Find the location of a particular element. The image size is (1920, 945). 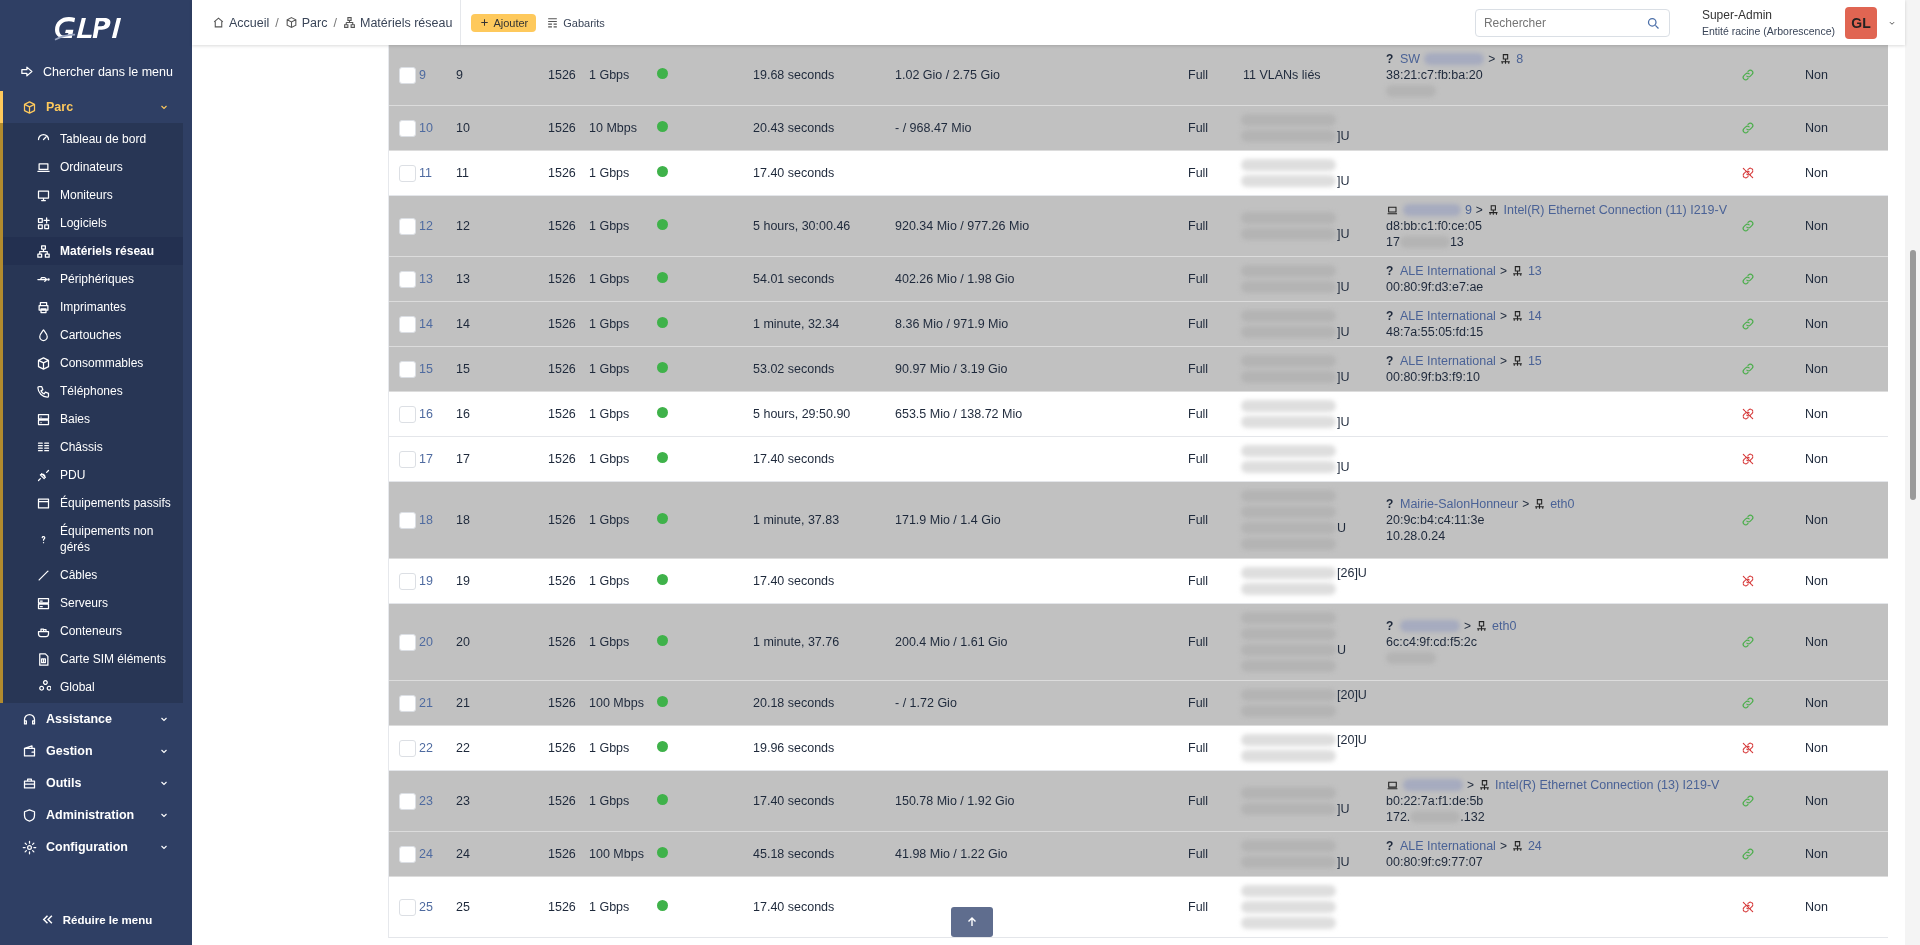

templates-link: Gabarits is located at coordinates (575, 22).